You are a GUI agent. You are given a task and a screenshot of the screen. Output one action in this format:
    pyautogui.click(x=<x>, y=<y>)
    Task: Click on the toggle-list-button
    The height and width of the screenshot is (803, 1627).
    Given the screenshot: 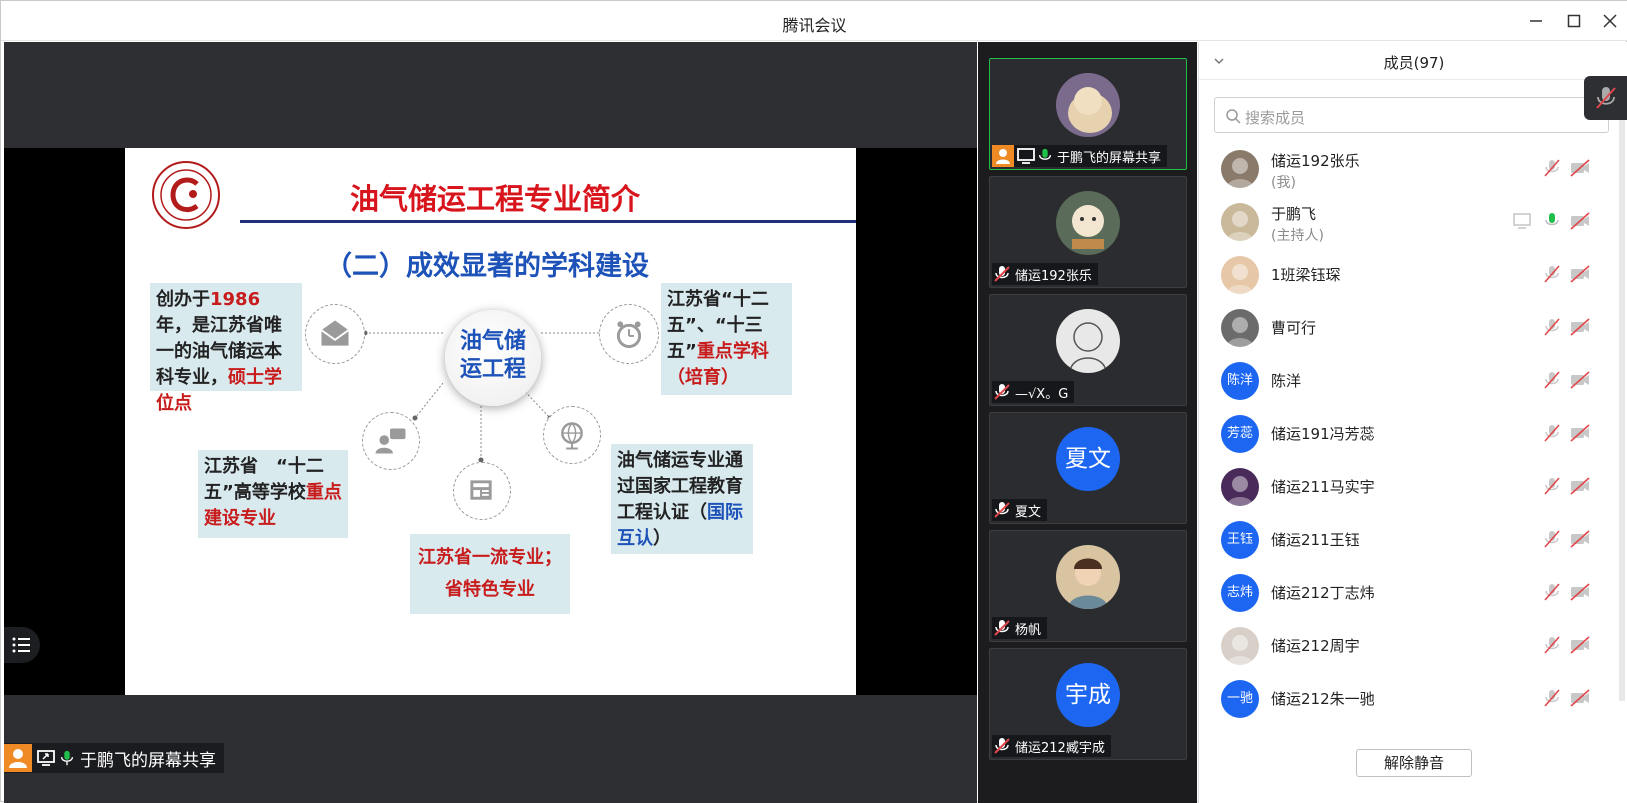 What is the action you would take?
    pyautogui.click(x=22, y=645)
    